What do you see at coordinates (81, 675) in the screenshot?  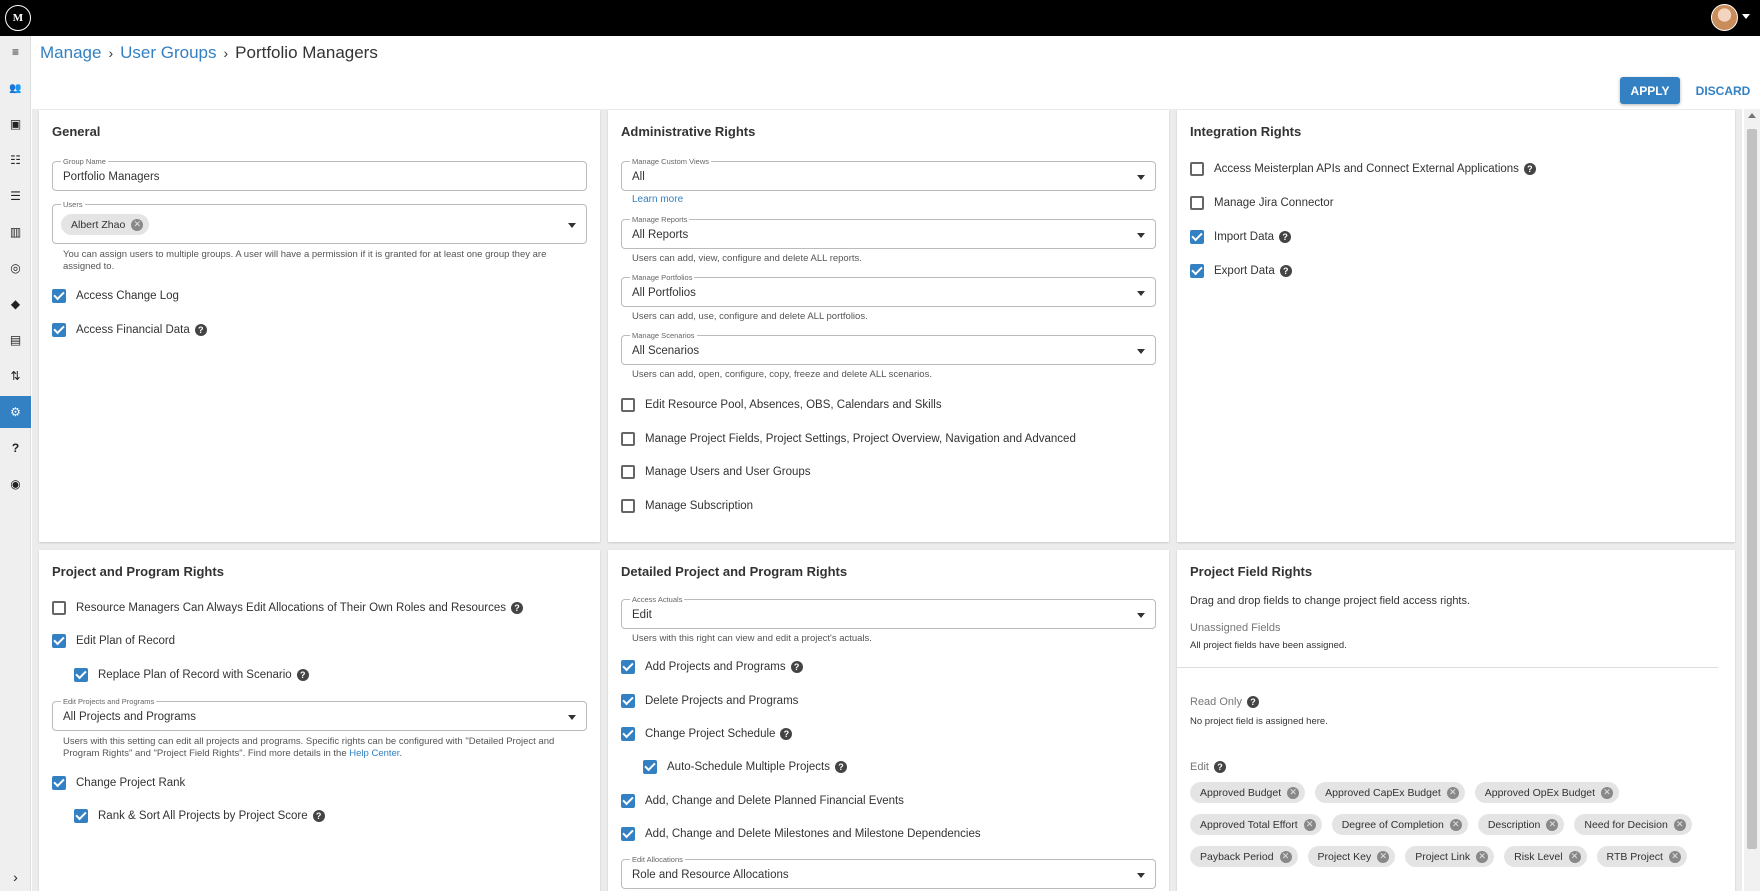 I see `replace-plan-checkbox` at bounding box center [81, 675].